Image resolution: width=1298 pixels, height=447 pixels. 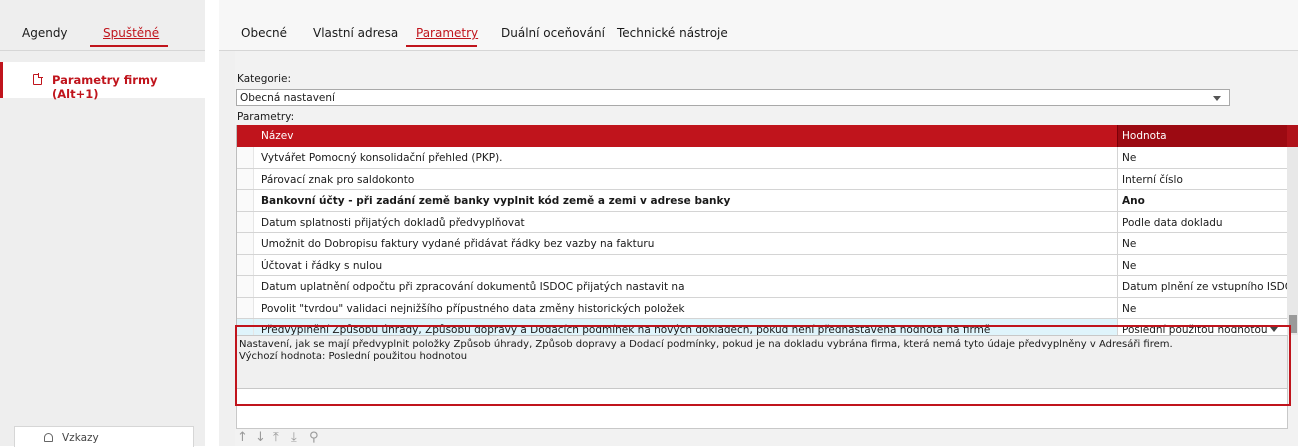 I want to click on search-icon: ⚲, so click(x=314, y=438).